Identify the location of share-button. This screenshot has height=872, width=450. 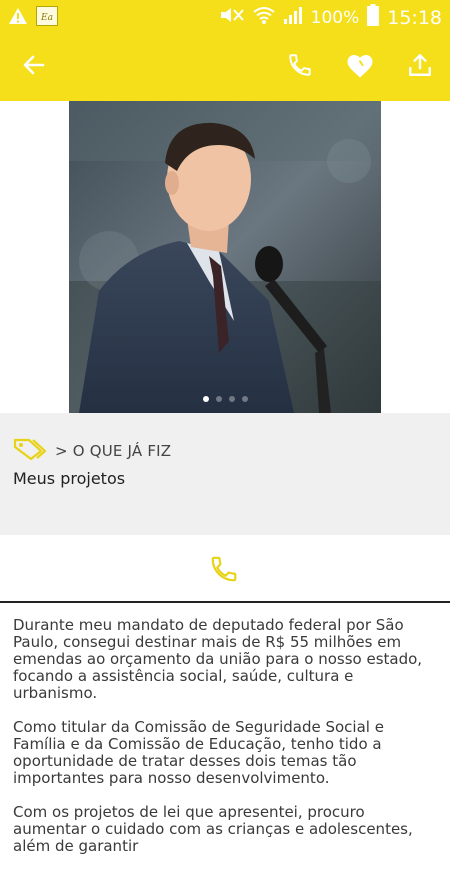
(420, 67).